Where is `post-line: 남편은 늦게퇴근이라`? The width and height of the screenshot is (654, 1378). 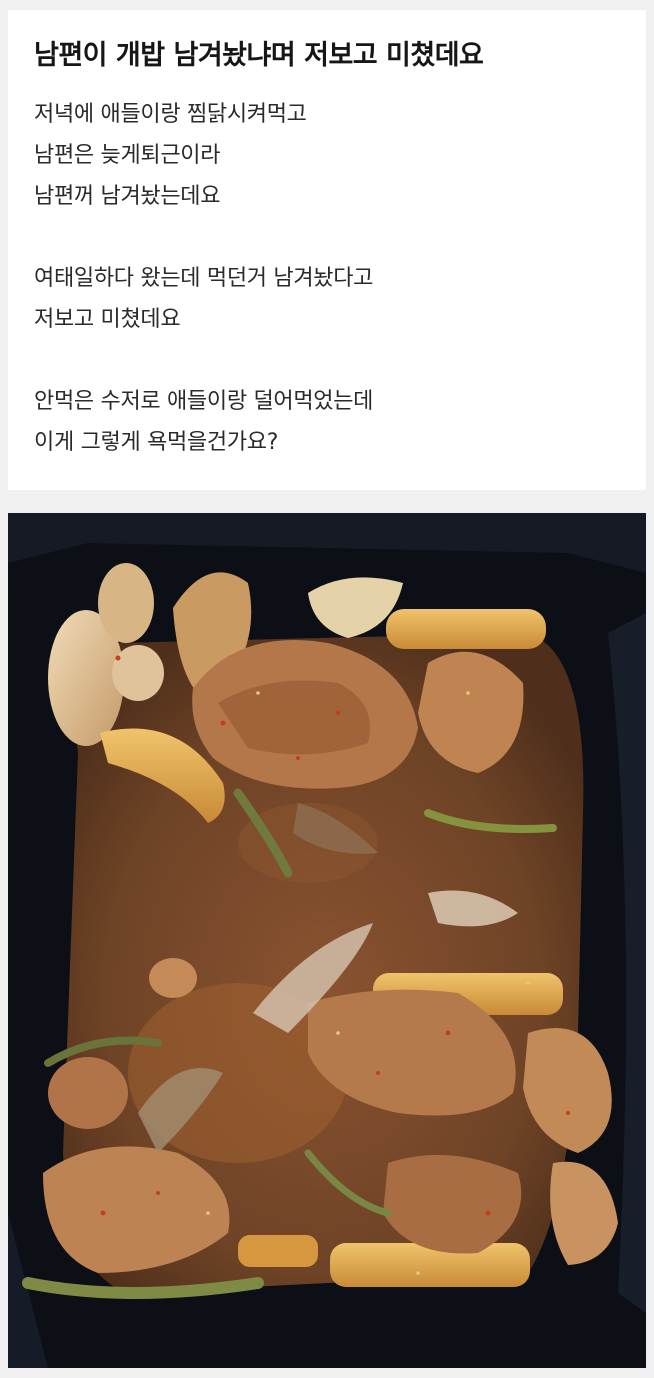 post-line: 남편은 늦게퇴근이라 is located at coordinates (127, 155).